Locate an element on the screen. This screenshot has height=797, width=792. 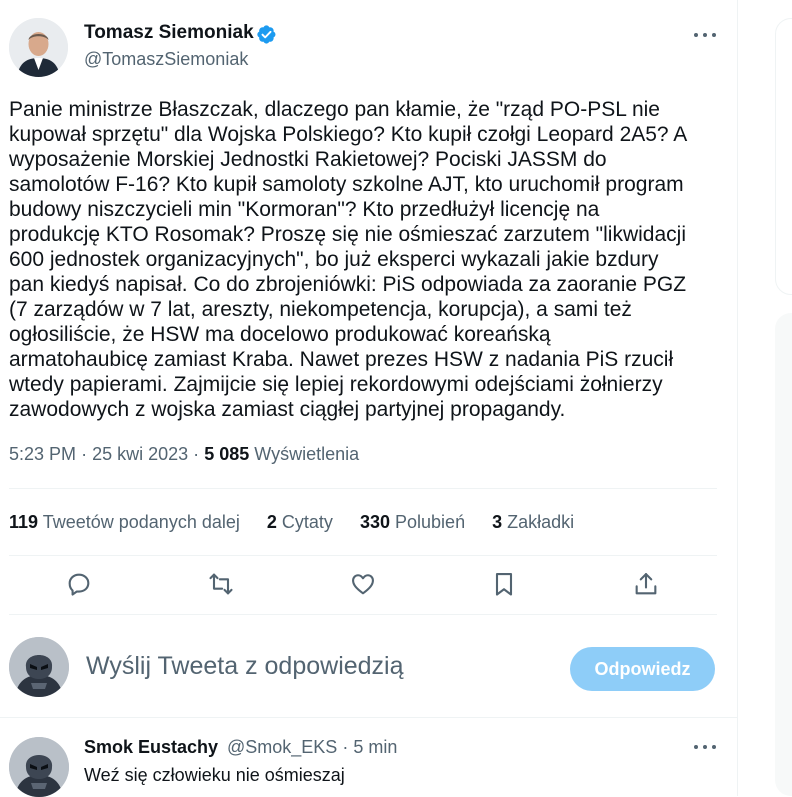
reply-more-options-icon is located at coordinates (705, 747).